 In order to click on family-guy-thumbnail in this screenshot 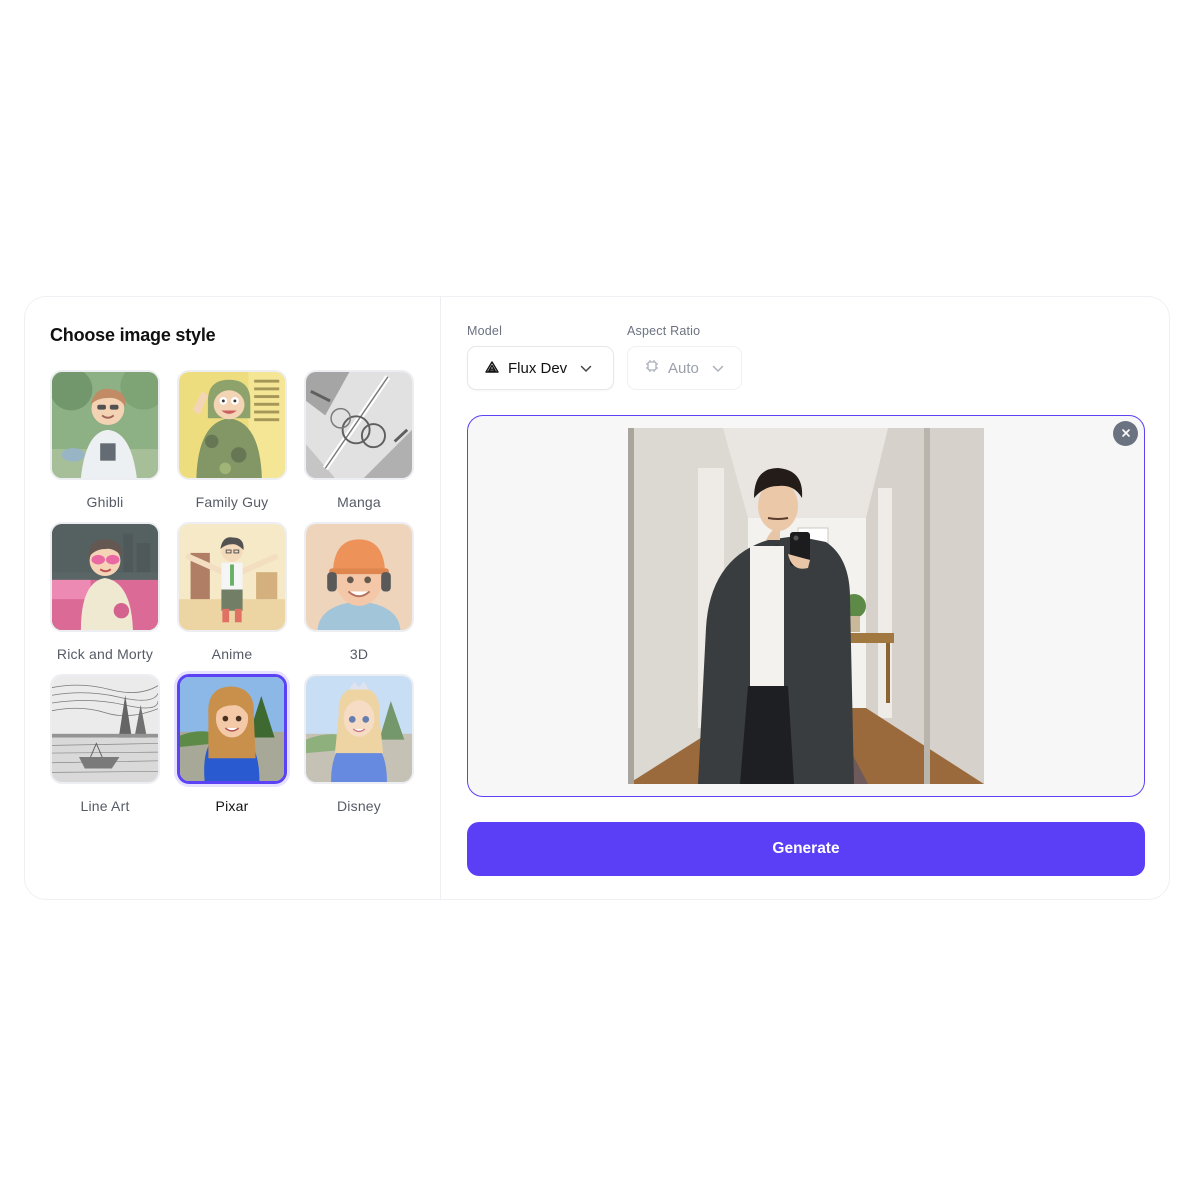, I will do `click(232, 425)`.